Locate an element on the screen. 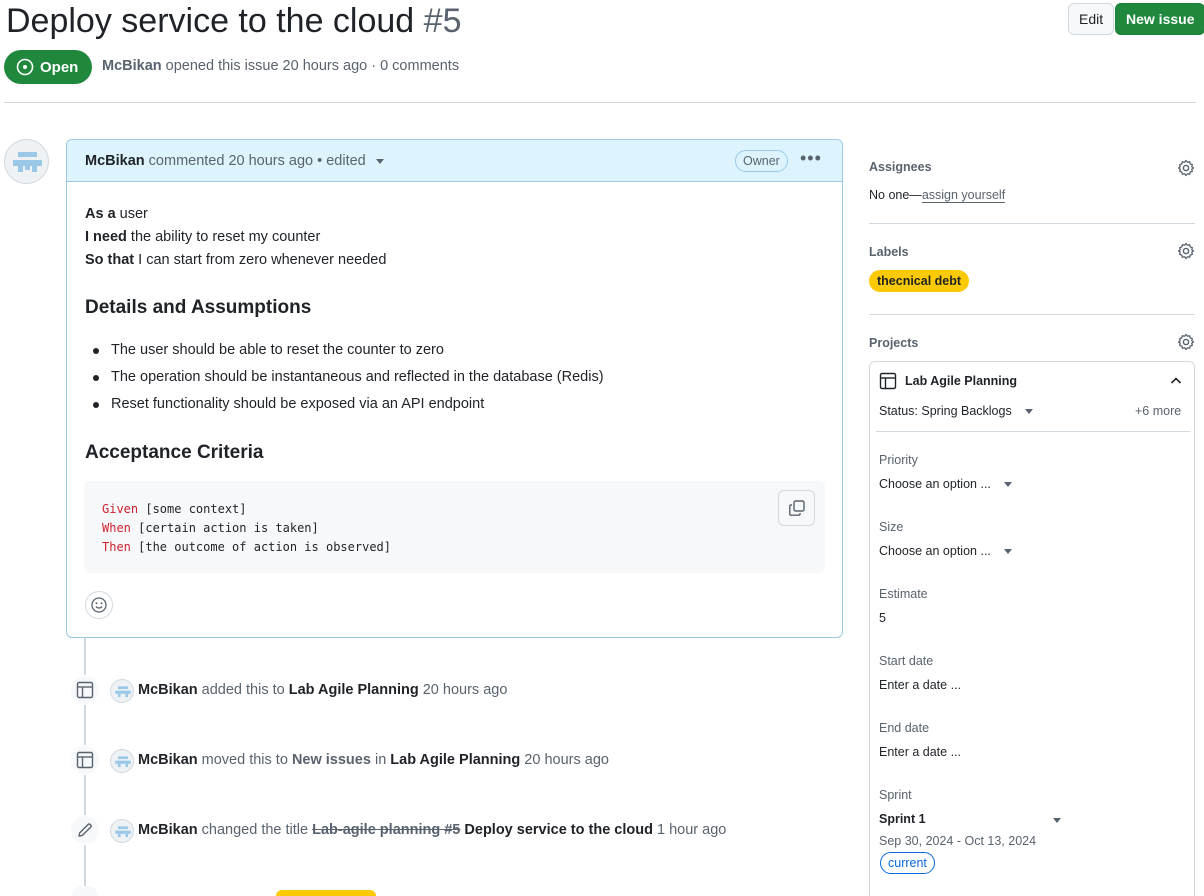 Image resolution: width=1204 pixels, height=896 pixels. sprint-value: Sprint 1 is located at coordinates (902, 819).